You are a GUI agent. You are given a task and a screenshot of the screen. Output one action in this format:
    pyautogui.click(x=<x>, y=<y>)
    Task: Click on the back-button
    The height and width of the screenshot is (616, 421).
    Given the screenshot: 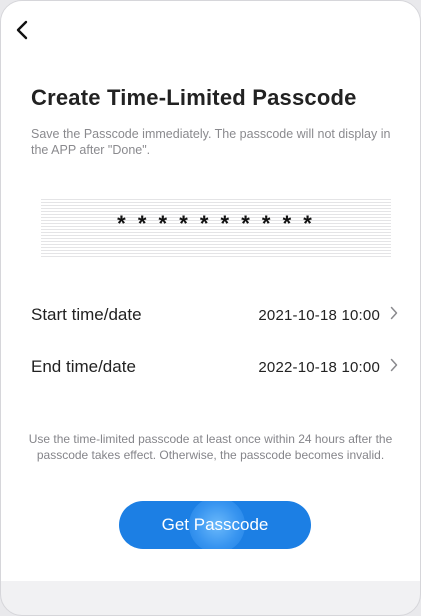 What is the action you would take?
    pyautogui.click(x=30, y=32)
    